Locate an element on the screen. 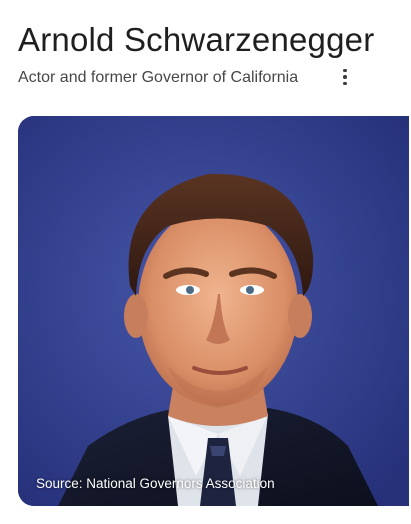 This screenshot has width=411, height=524. entity-title: Arnold Schwarzenegger is located at coordinates (196, 39).